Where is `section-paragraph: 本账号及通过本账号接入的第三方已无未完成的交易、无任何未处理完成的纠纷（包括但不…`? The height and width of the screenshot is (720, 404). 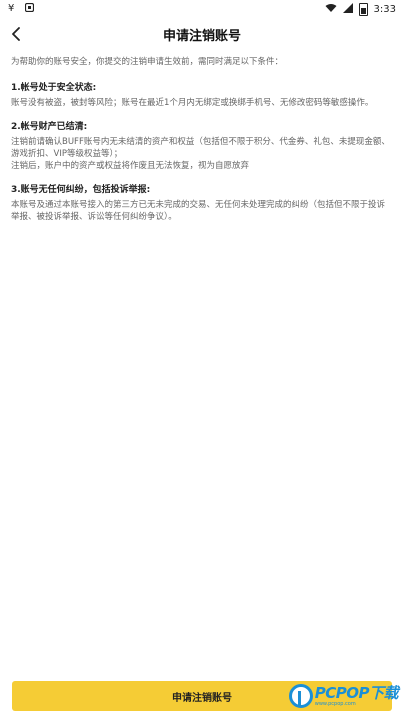
section-paragraph: 本账号及通过本账号接入的第三方已无未完成的交易、无任何未处理完成的纠纷（包括但不… is located at coordinates (198, 211).